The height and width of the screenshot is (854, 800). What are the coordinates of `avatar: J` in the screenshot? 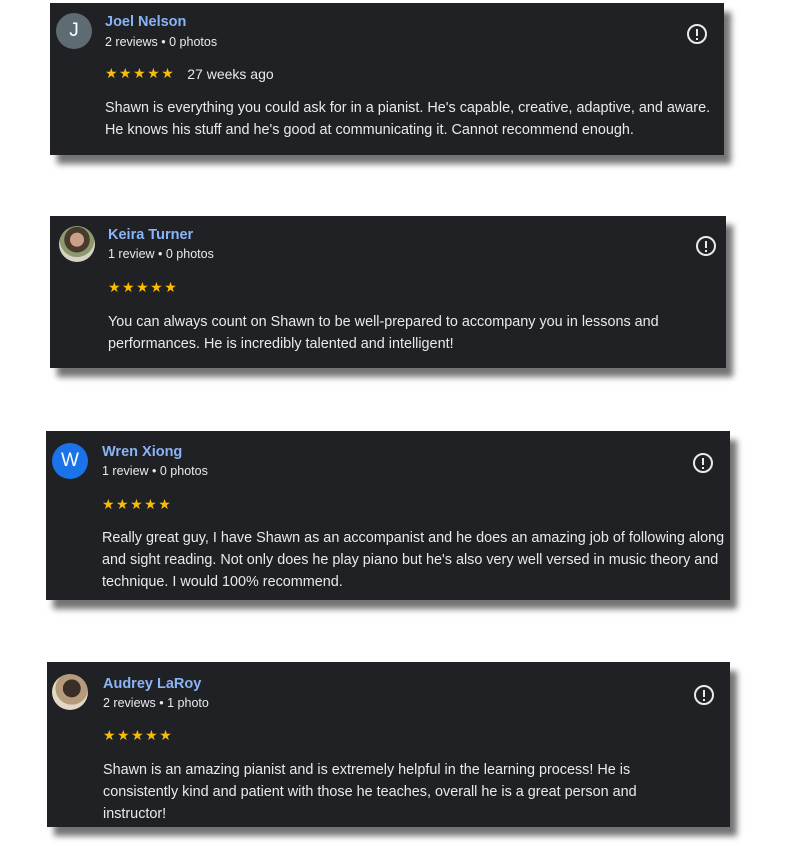 It's located at (74, 31).